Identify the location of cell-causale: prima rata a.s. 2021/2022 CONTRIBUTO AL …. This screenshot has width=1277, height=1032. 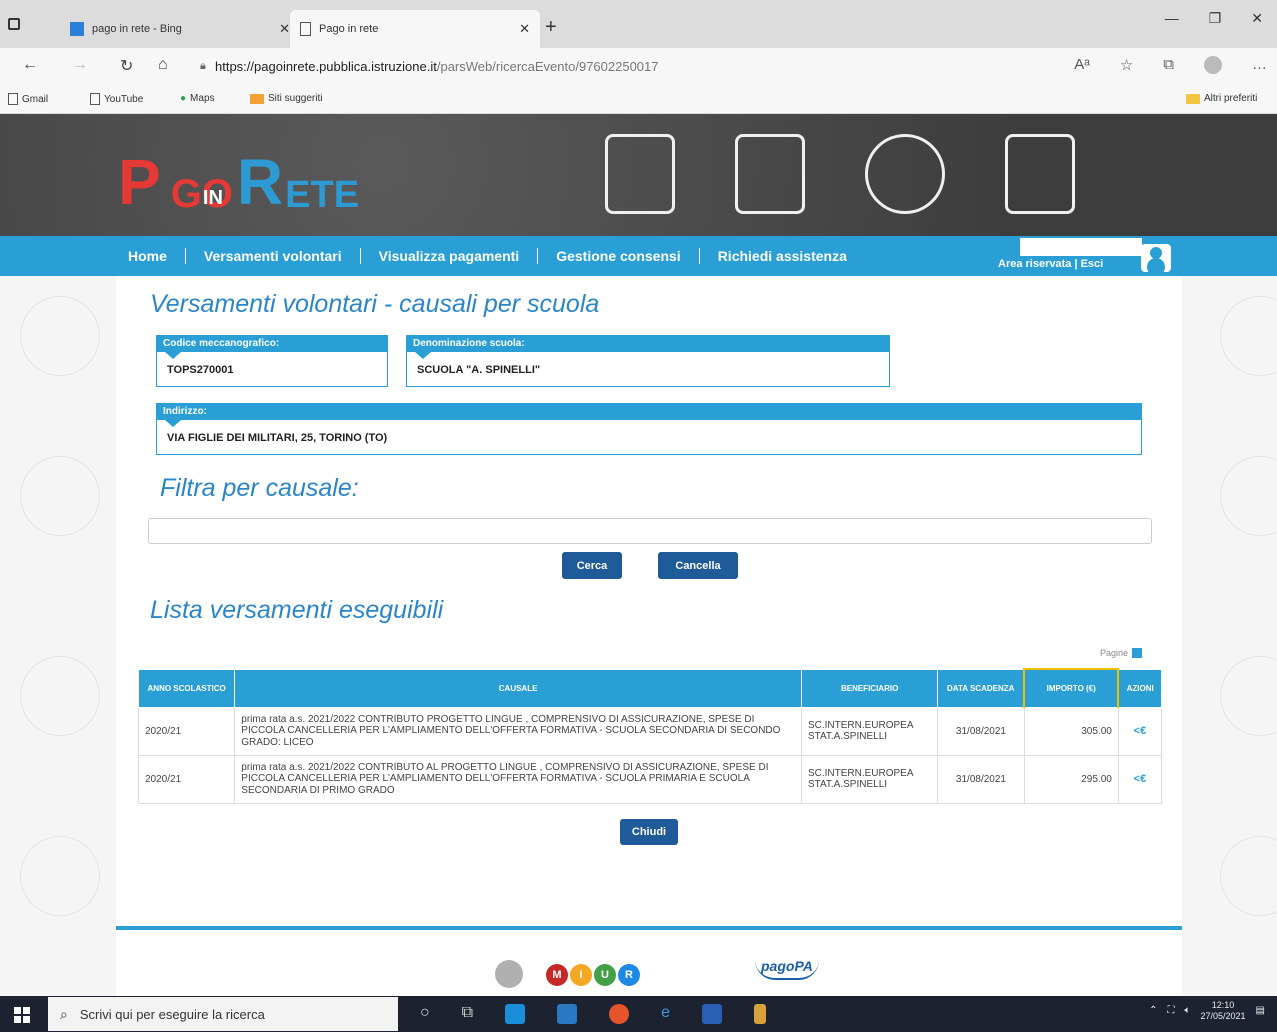
(518, 779).